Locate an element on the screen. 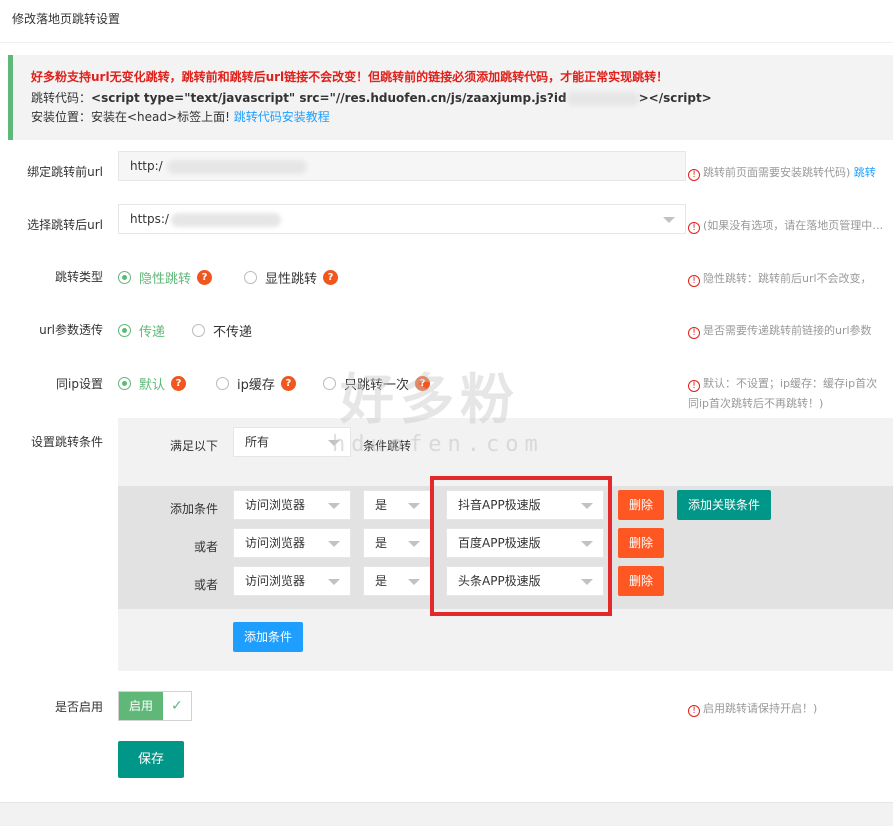  url-param-label: url参数透传 is located at coordinates (71, 330).